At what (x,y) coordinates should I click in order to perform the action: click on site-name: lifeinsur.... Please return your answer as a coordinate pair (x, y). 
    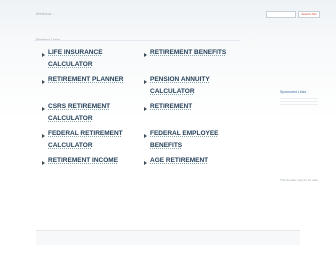
    Looking at the image, I should click on (45, 13).